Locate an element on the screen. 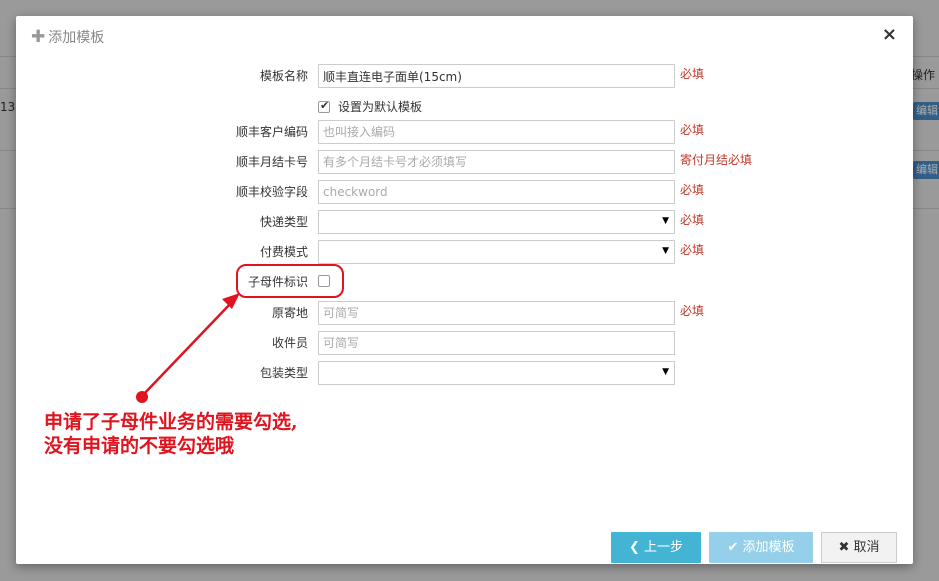  cancel-label: 取消 is located at coordinates (866, 547).